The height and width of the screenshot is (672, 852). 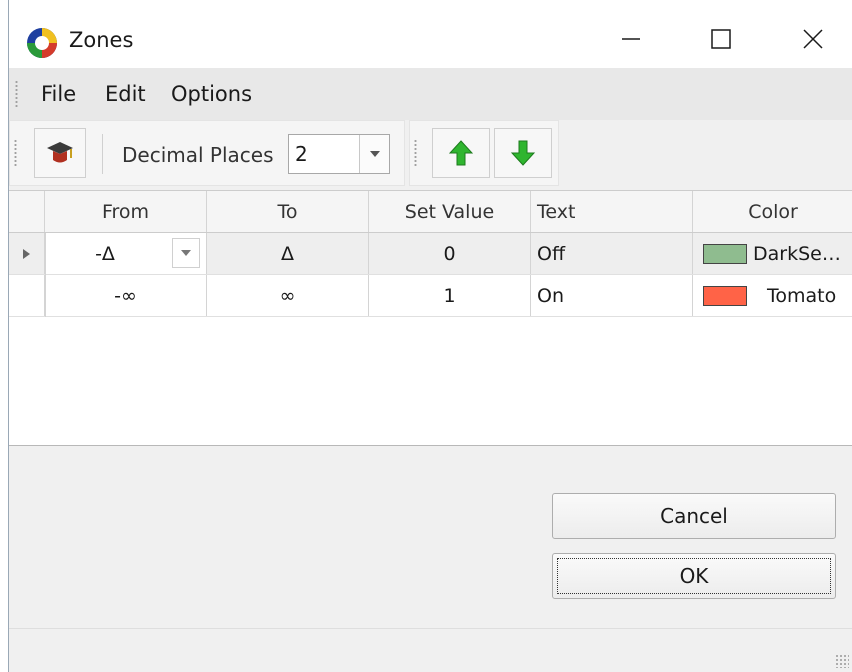 I want to click on toolbar-area: Decimal Places 2, so click(x=430, y=154).